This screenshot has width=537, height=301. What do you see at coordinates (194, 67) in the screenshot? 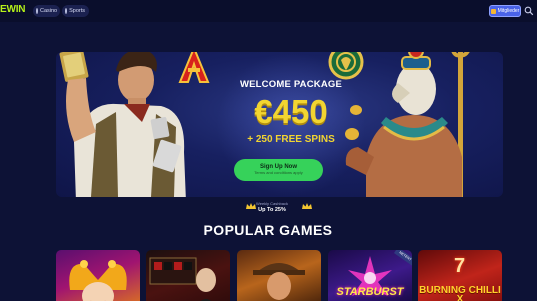
I see `letter-a-symbol-image` at bounding box center [194, 67].